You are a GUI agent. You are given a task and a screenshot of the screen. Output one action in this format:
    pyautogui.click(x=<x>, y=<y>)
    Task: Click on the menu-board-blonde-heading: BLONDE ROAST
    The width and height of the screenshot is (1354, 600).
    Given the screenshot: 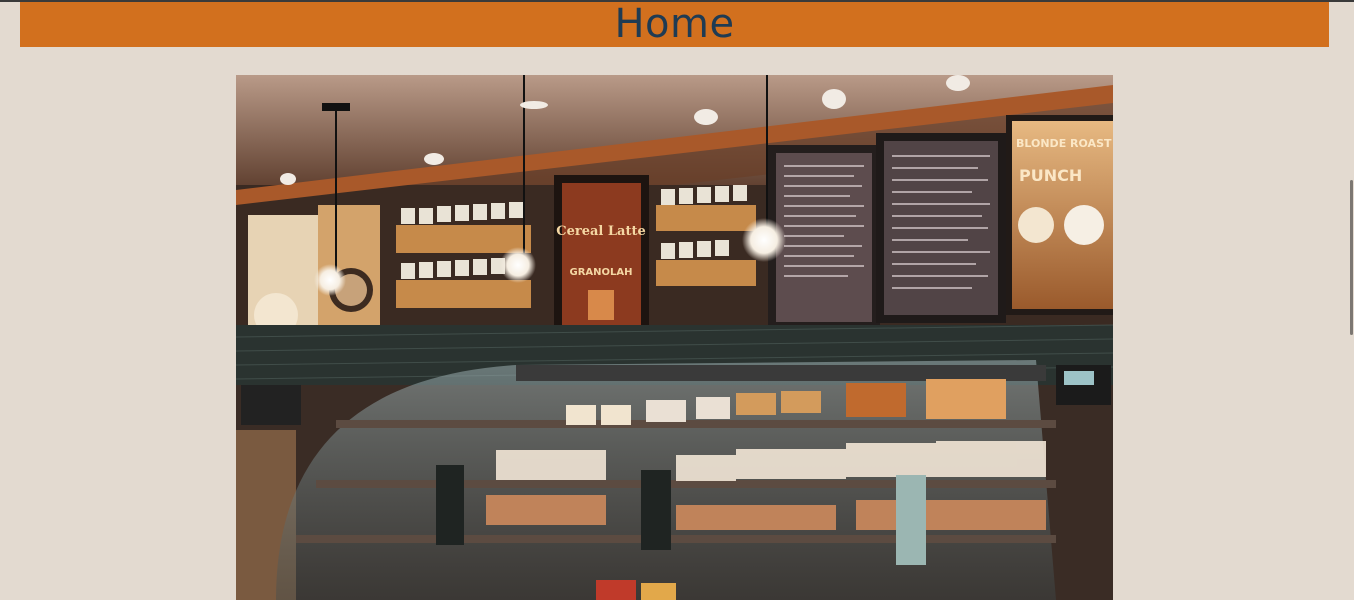 What is the action you would take?
    pyautogui.click(x=1064, y=143)
    